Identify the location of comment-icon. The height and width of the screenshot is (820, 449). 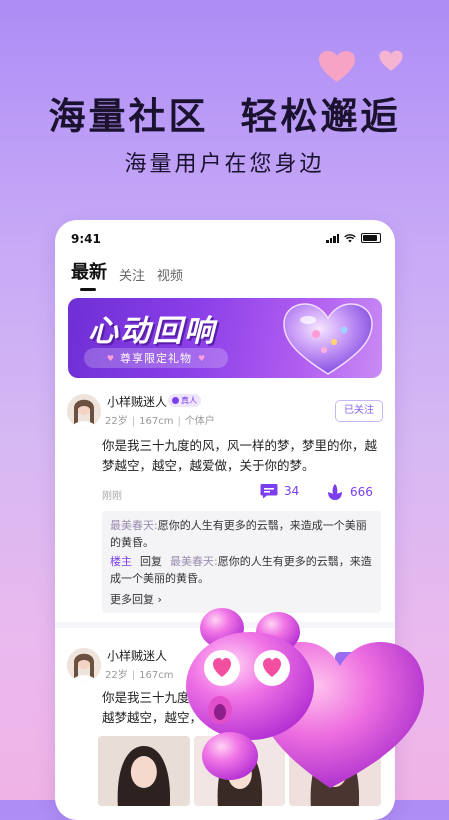
(269, 491).